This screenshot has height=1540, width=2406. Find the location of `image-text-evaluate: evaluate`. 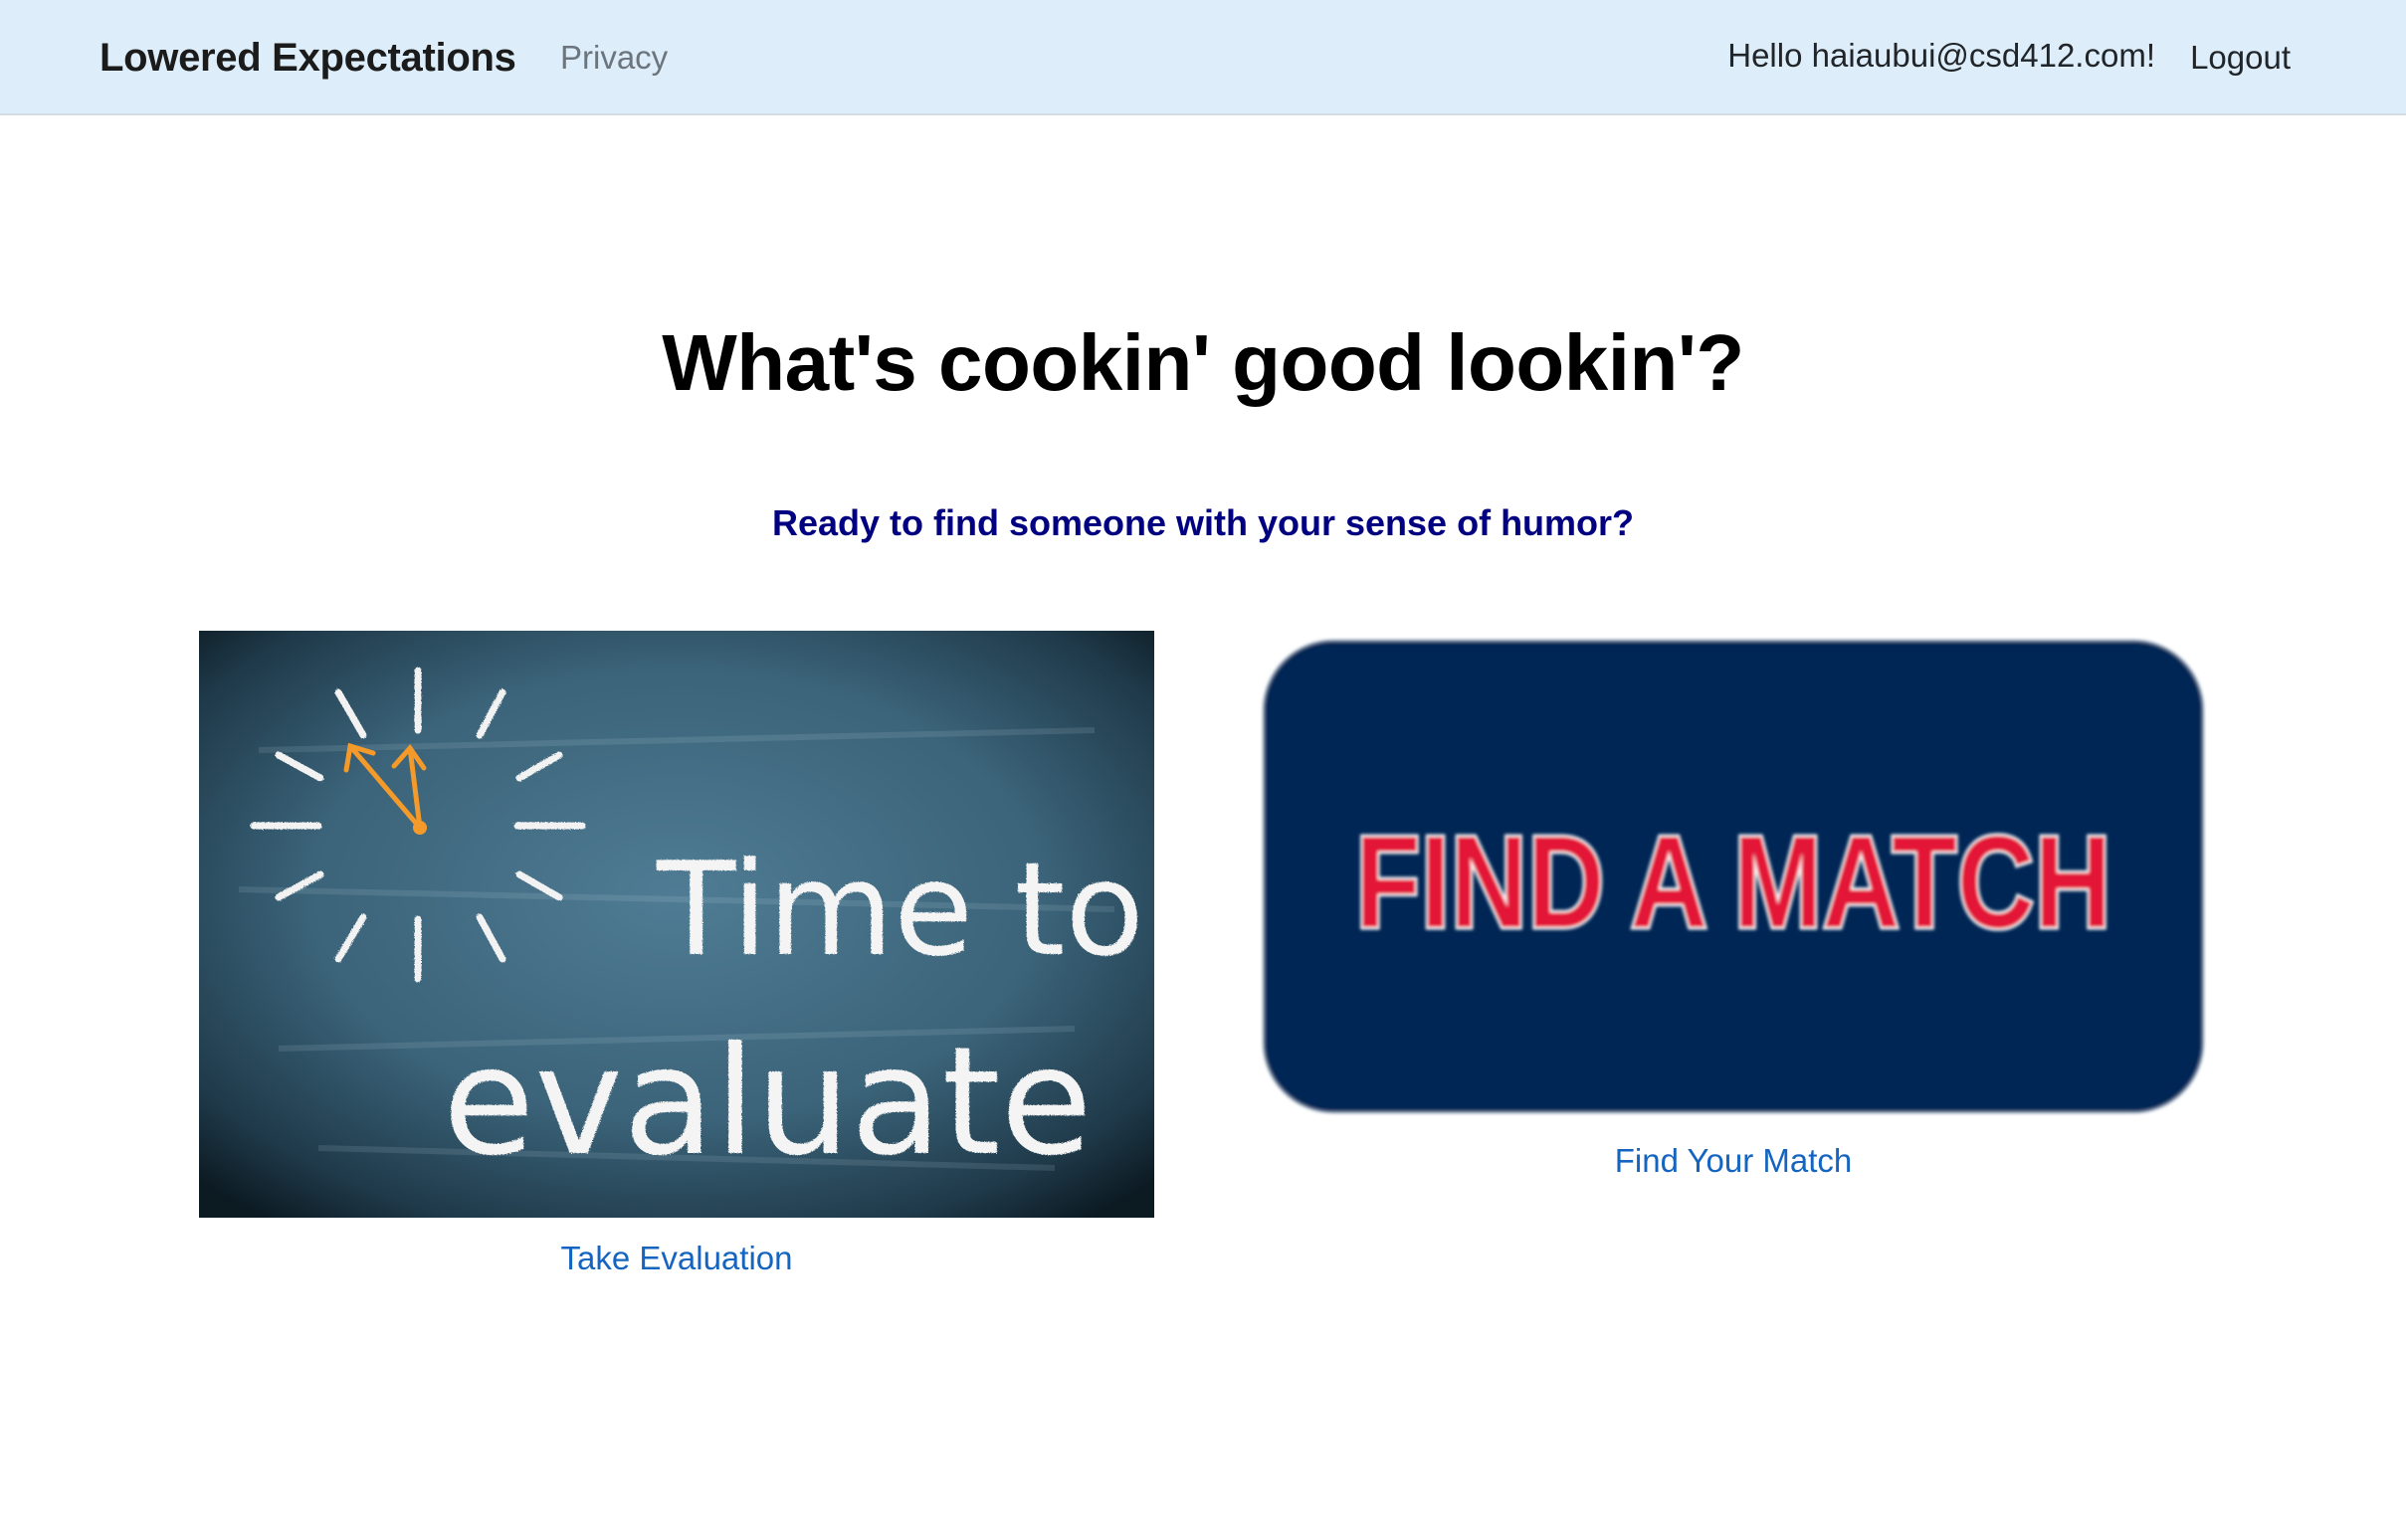

image-text-evaluate: evaluate is located at coordinates (768, 1102).